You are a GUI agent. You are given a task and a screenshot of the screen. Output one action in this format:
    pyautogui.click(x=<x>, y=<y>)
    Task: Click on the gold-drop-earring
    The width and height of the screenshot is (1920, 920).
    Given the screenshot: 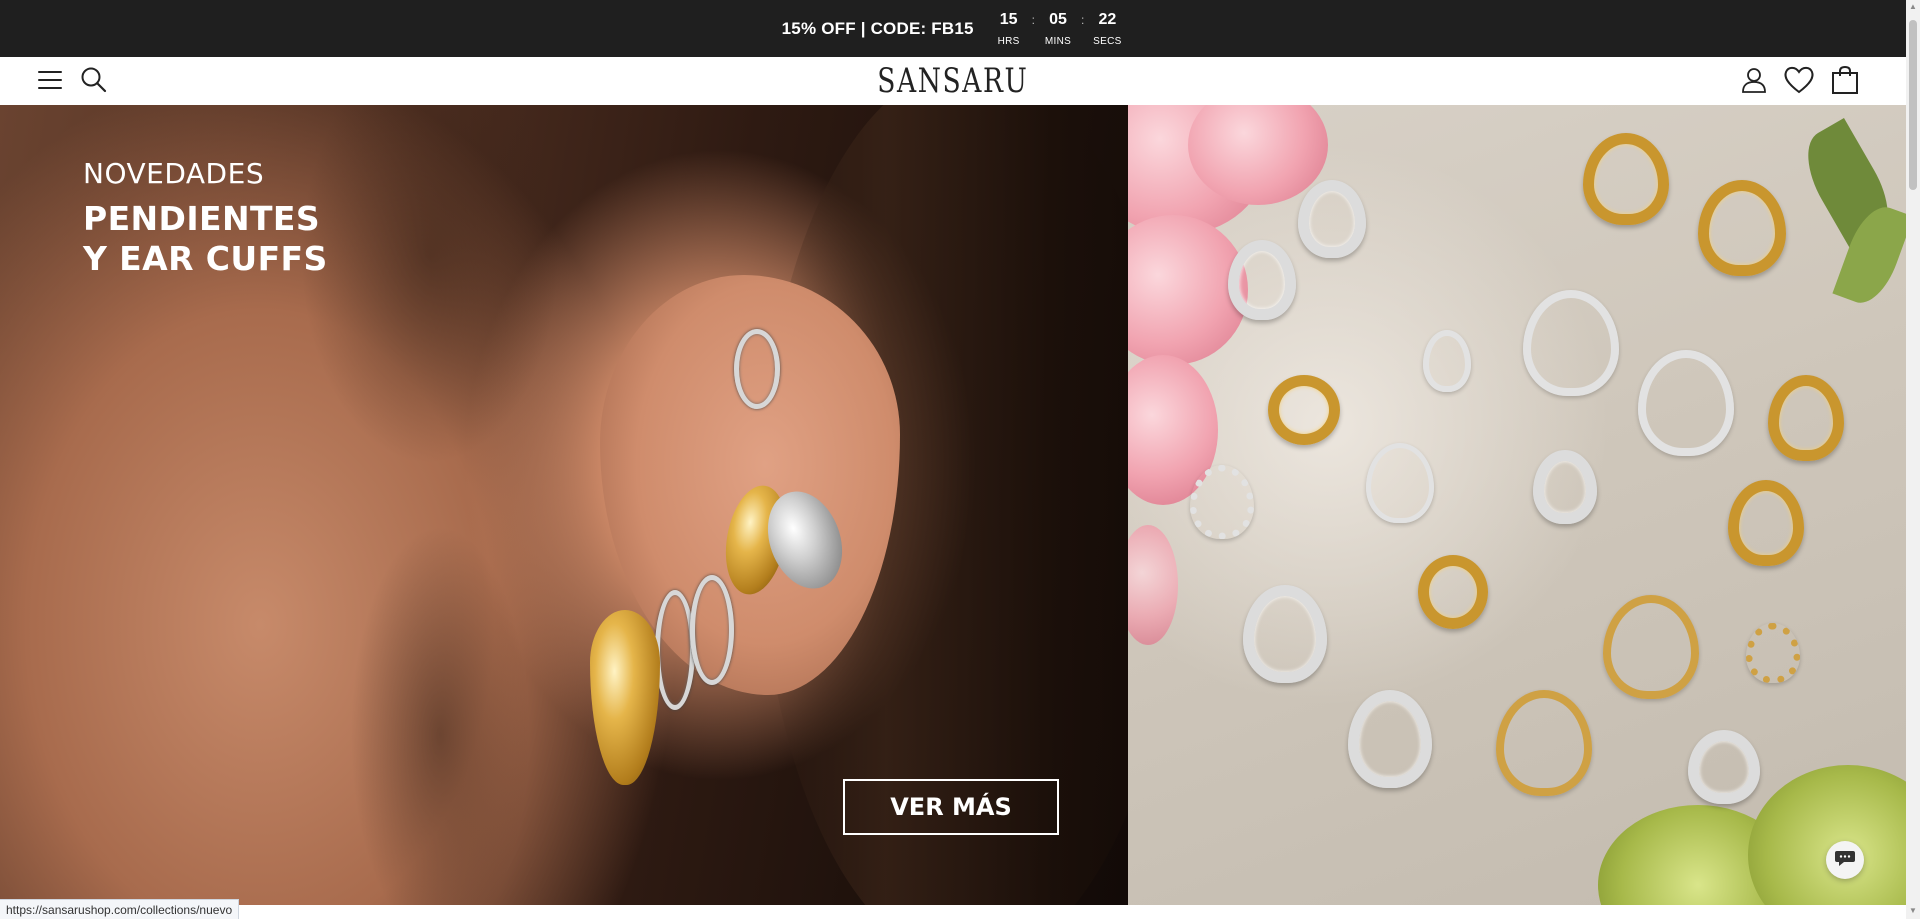 What is the action you would take?
    pyautogui.click(x=625, y=697)
    